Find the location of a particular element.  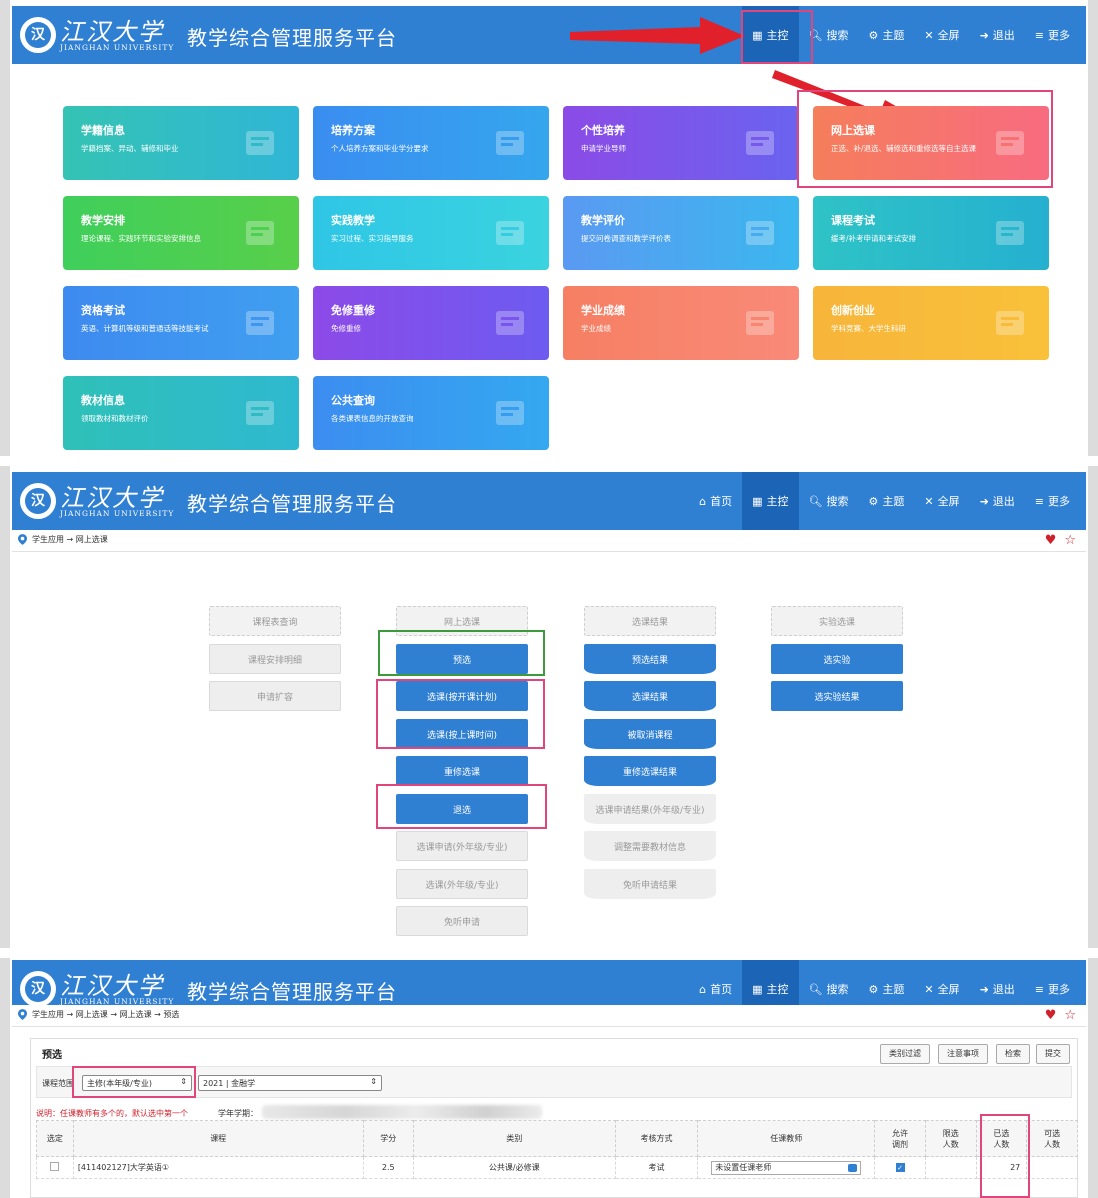

flag-icon is located at coordinates (510, 233).